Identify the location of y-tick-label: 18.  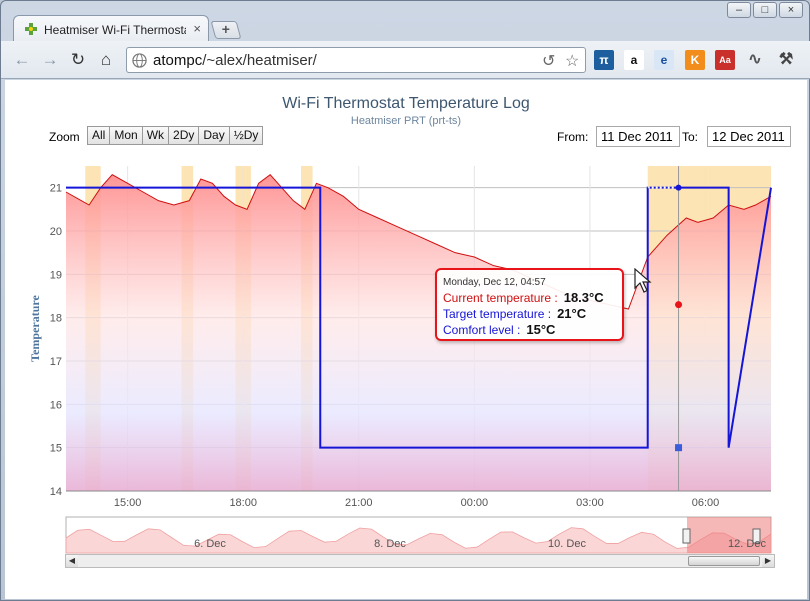
(56, 319).